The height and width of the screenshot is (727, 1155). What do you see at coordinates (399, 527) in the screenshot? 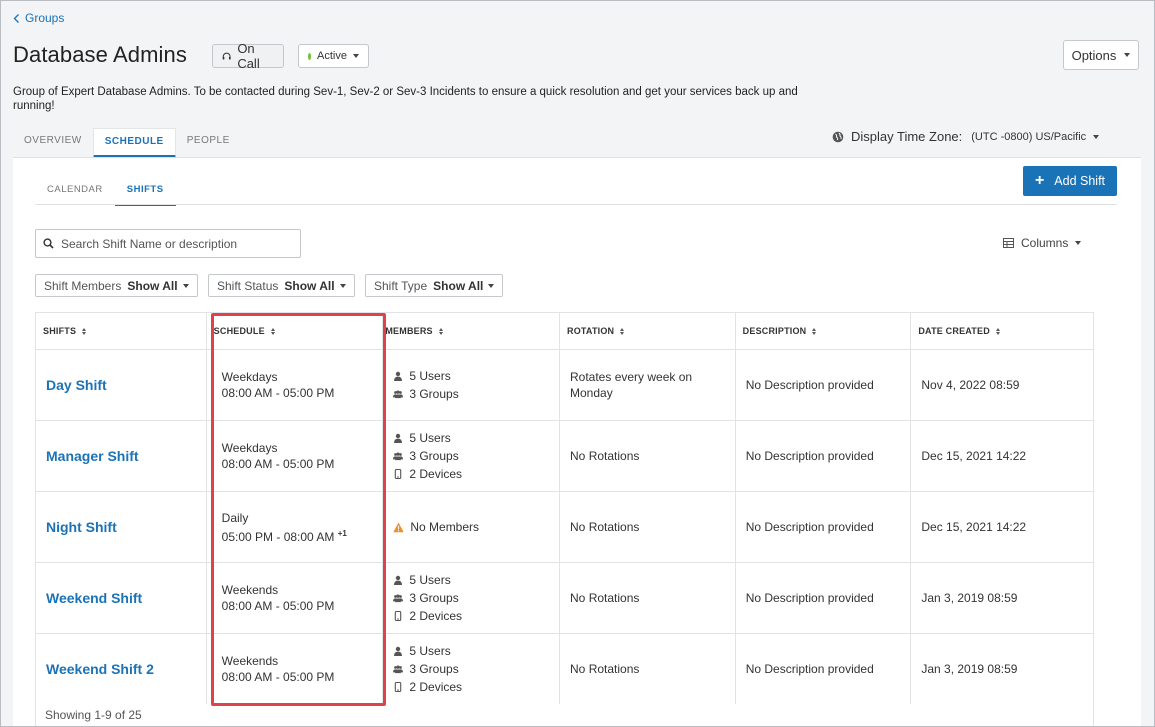
I see `warning-icon` at bounding box center [399, 527].